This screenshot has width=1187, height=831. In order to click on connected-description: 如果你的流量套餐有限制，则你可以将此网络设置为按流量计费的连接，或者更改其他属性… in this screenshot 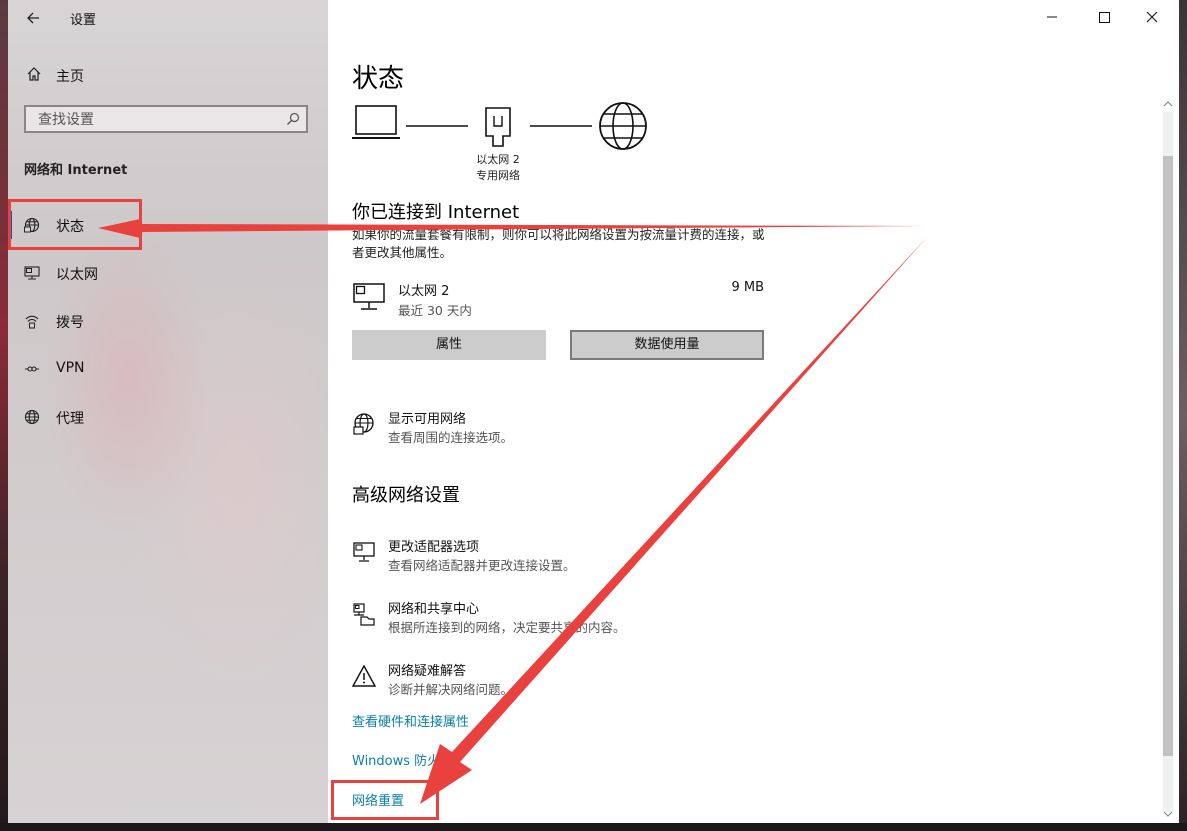, I will do `click(558, 243)`.